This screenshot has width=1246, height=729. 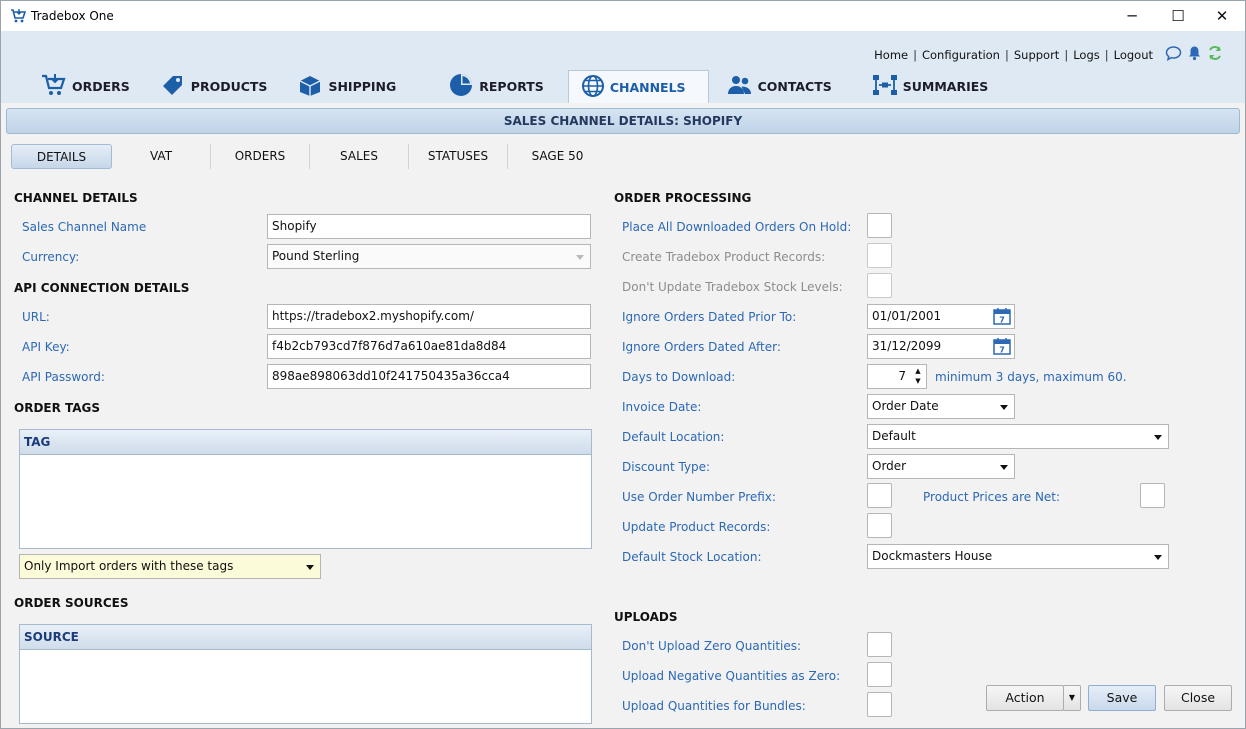 I want to click on subtab-statuses: STATUSES, so click(x=458, y=156).